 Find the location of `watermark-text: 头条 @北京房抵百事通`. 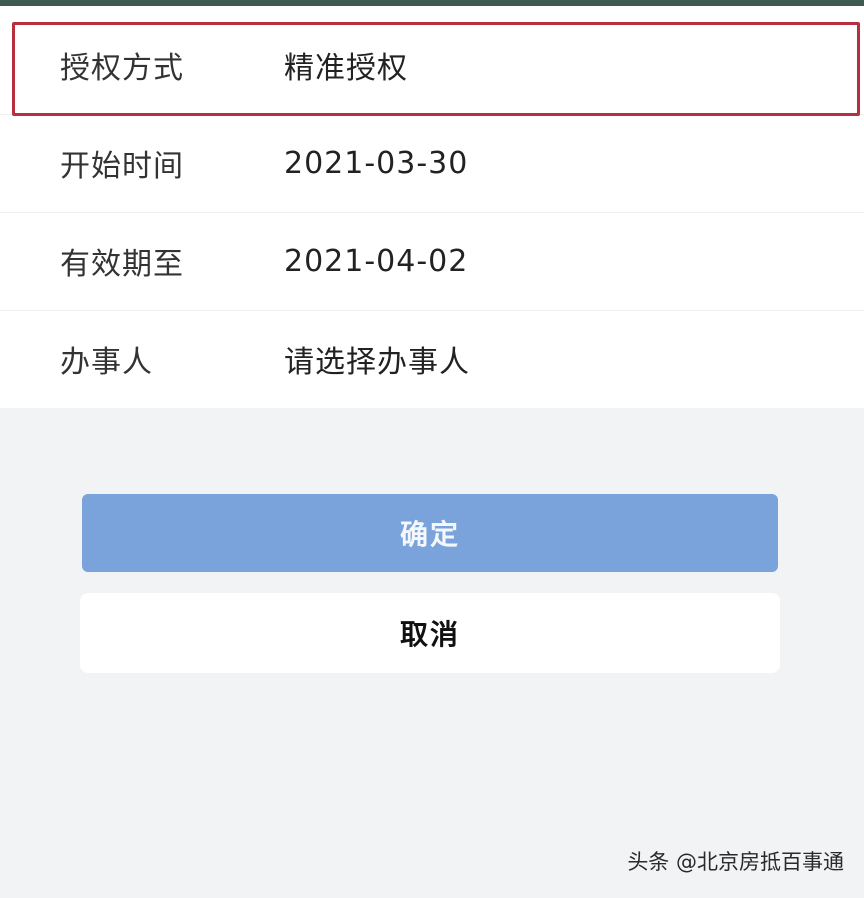

watermark-text: 头条 @北京房抵百事通 is located at coordinates (735, 862).